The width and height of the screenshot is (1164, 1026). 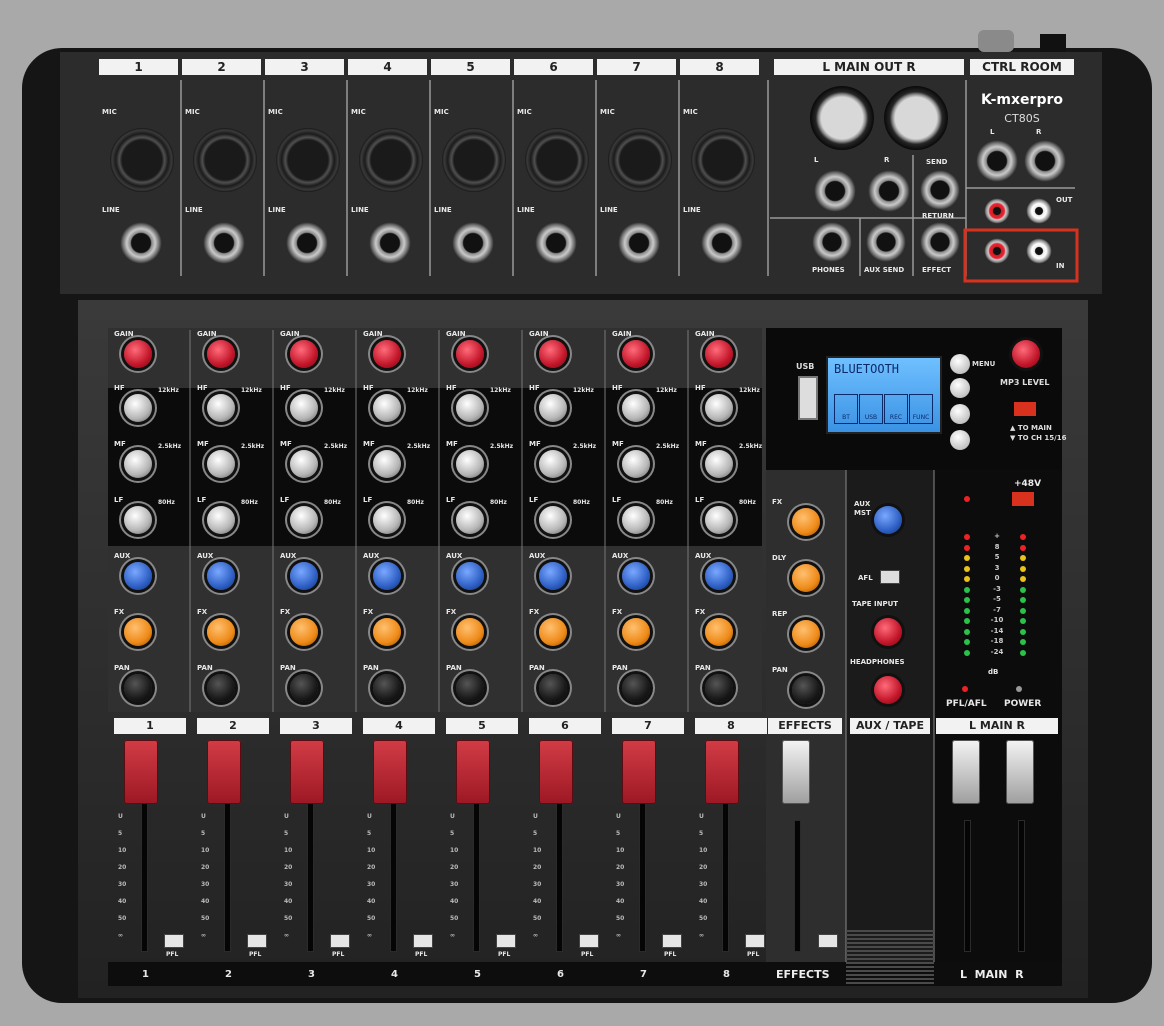 What do you see at coordinates (889, 191) in the screenshot?
I see `main-out-r-jack` at bounding box center [889, 191].